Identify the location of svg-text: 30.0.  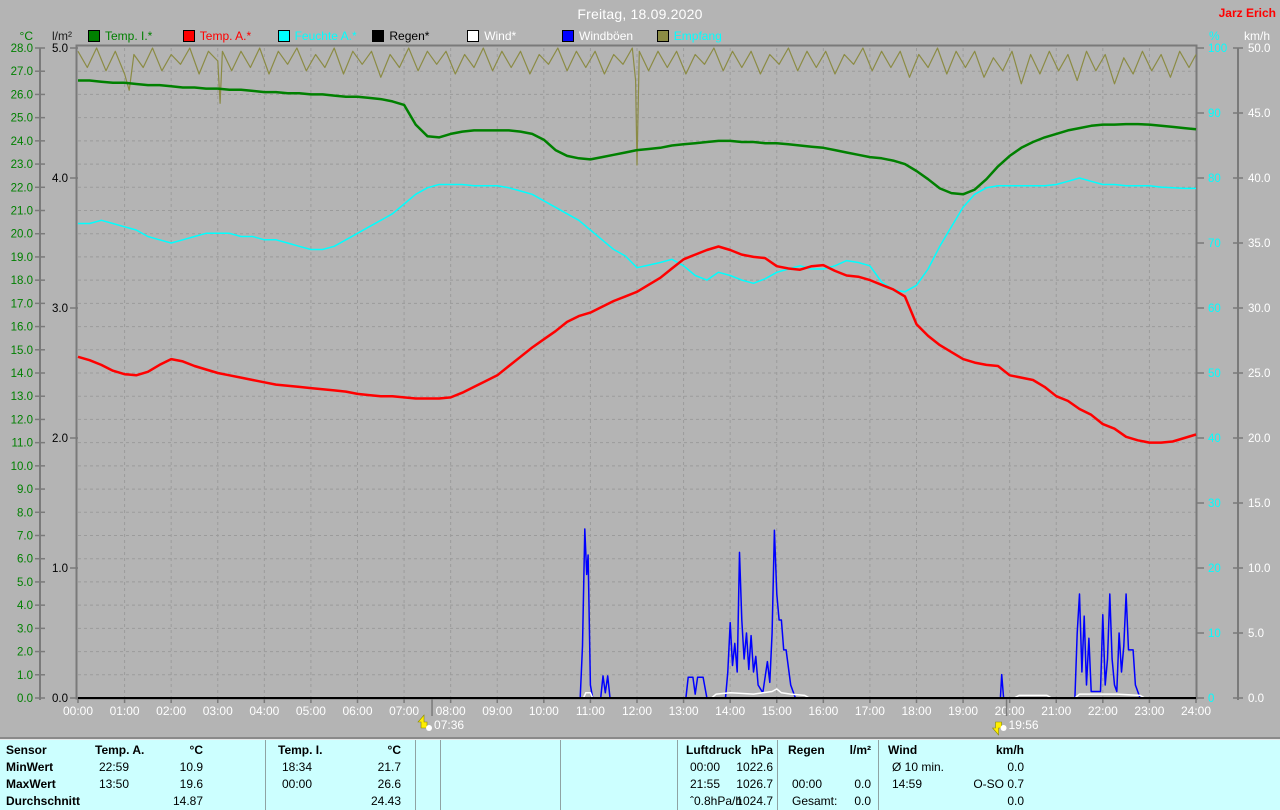
(1259, 309).